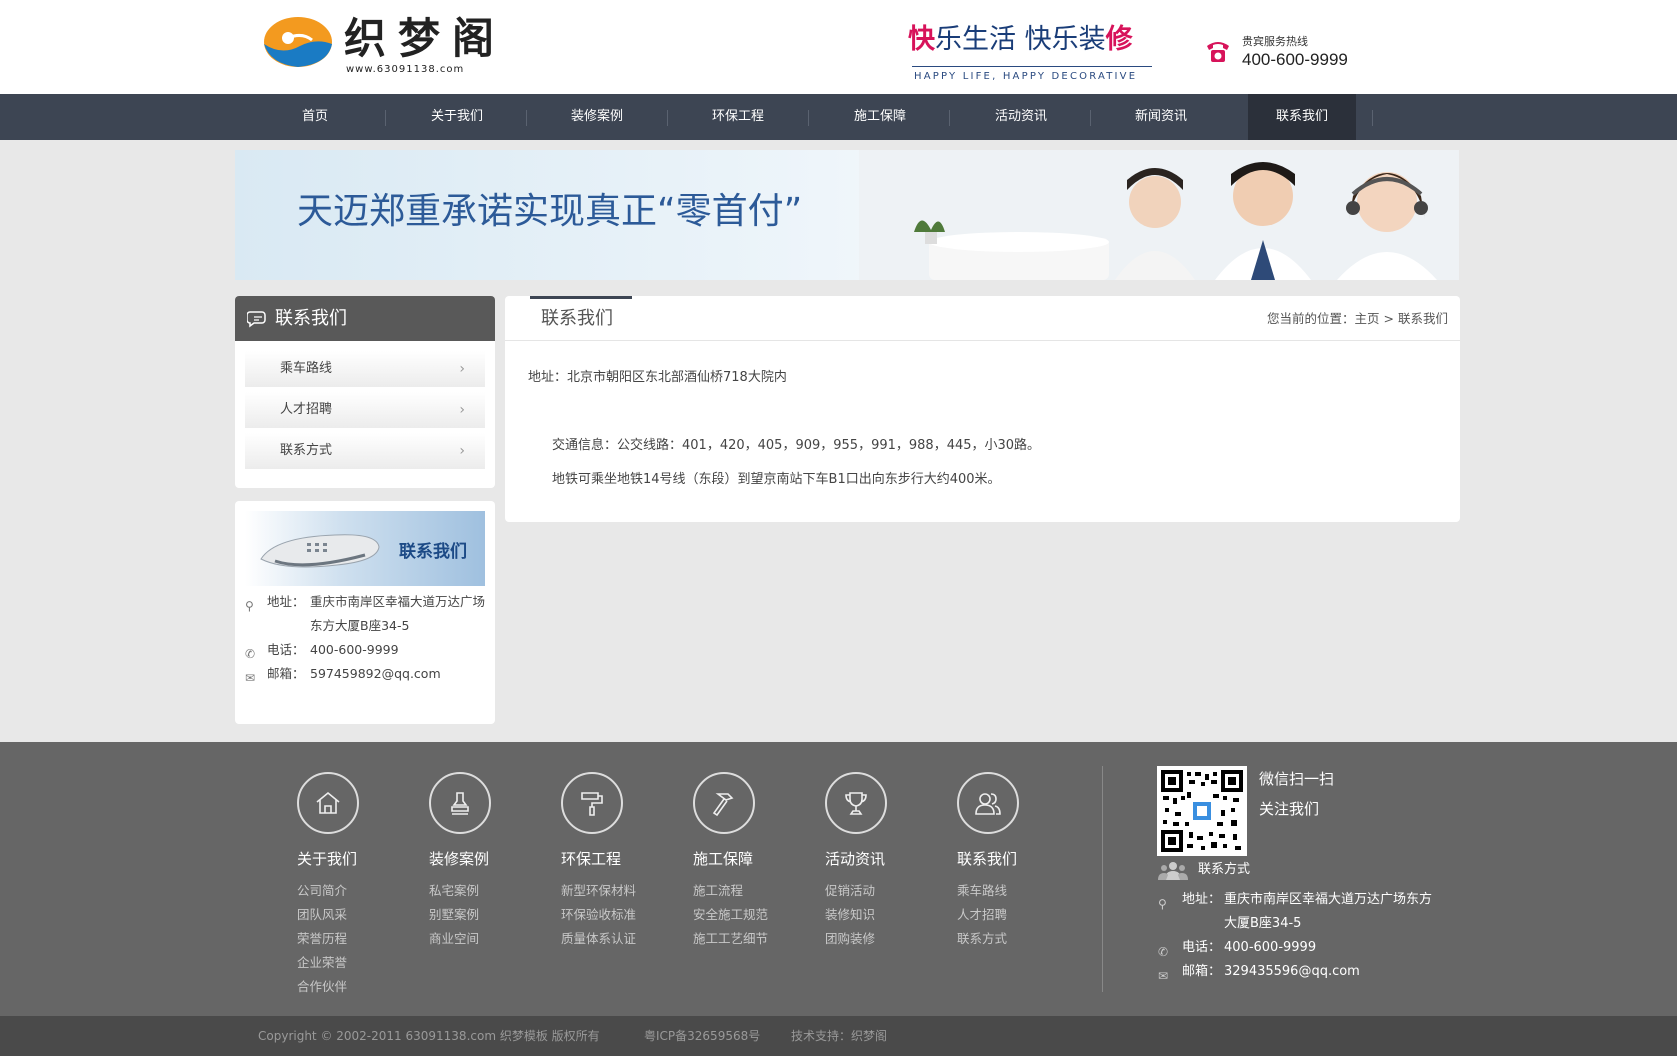  Describe the element at coordinates (454, 915) in the screenshot. I see `footer-link: 别墅案例` at that location.